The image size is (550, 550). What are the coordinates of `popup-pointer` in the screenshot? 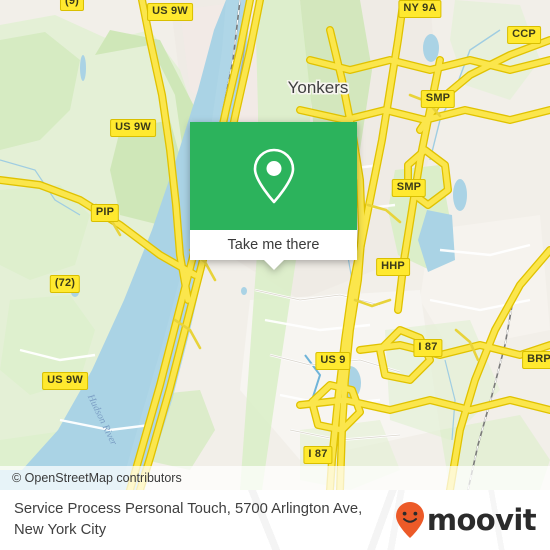 It's located at (273, 265).